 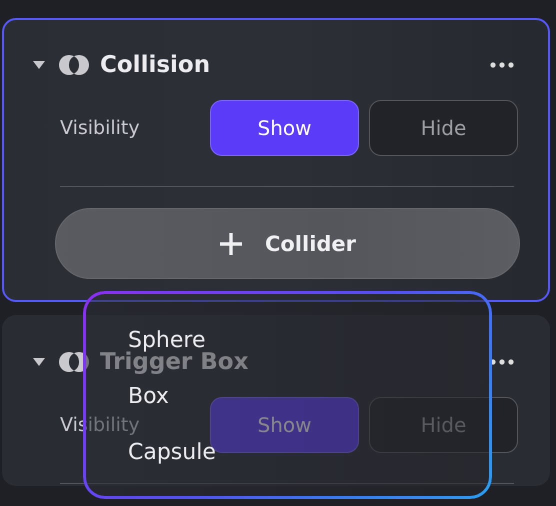 What do you see at coordinates (284, 128) in the screenshot?
I see `visibility-toggle: Show` at bounding box center [284, 128].